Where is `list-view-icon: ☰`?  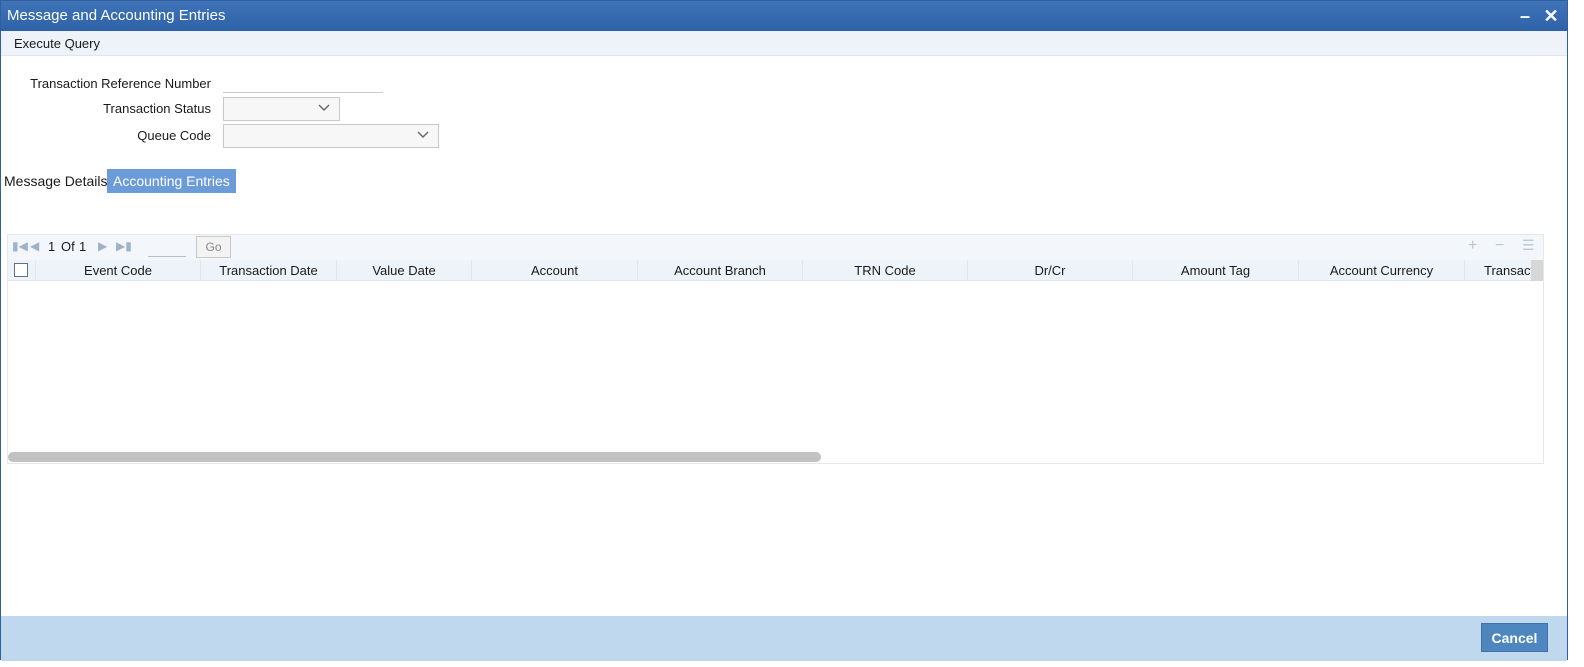 list-view-icon: ☰ is located at coordinates (1528, 245).